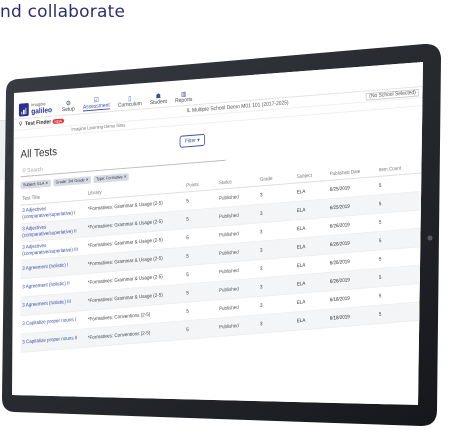 The height and width of the screenshot is (446, 449). Describe the element at coordinates (183, 97) in the screenshot. I see `nav-reports: ▥ Reports` at that location.